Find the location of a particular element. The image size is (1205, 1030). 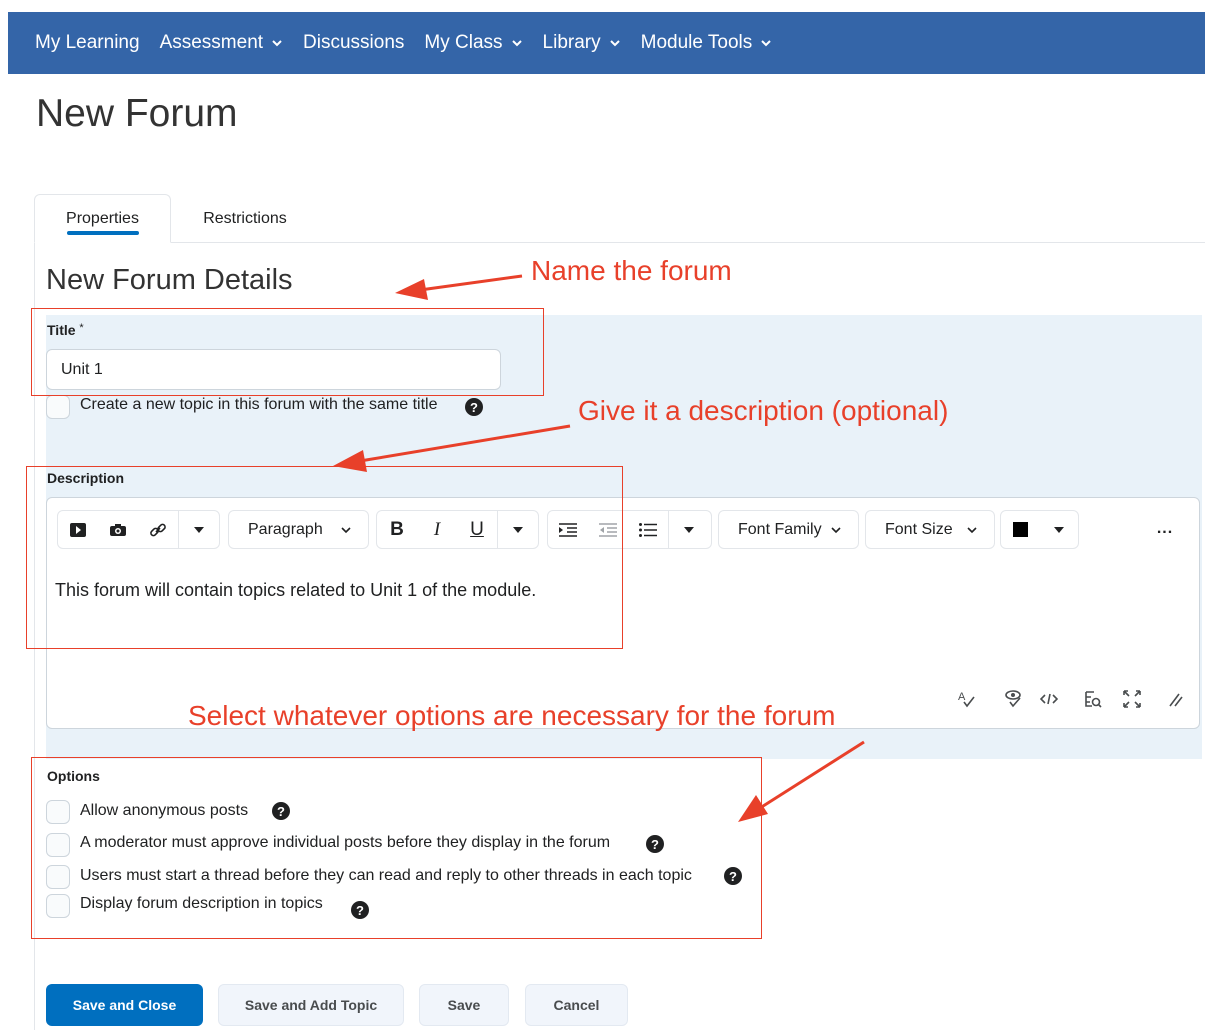

list-icon is located at coordinates (648, 529).